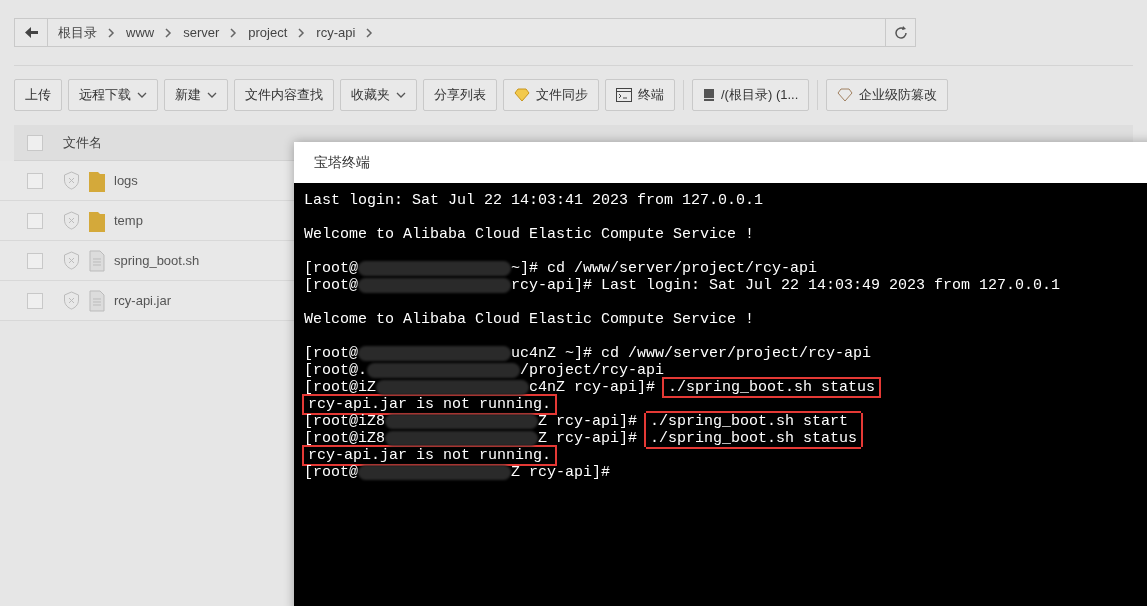 Image resolution: width=1147 pixels, height=606 pixels. What do you see at coordinates (664, 268) in the screenshot?
I see `terminal-text: ~]# cd /www/server/project/rcy-api` at bounding box center [664, 268].